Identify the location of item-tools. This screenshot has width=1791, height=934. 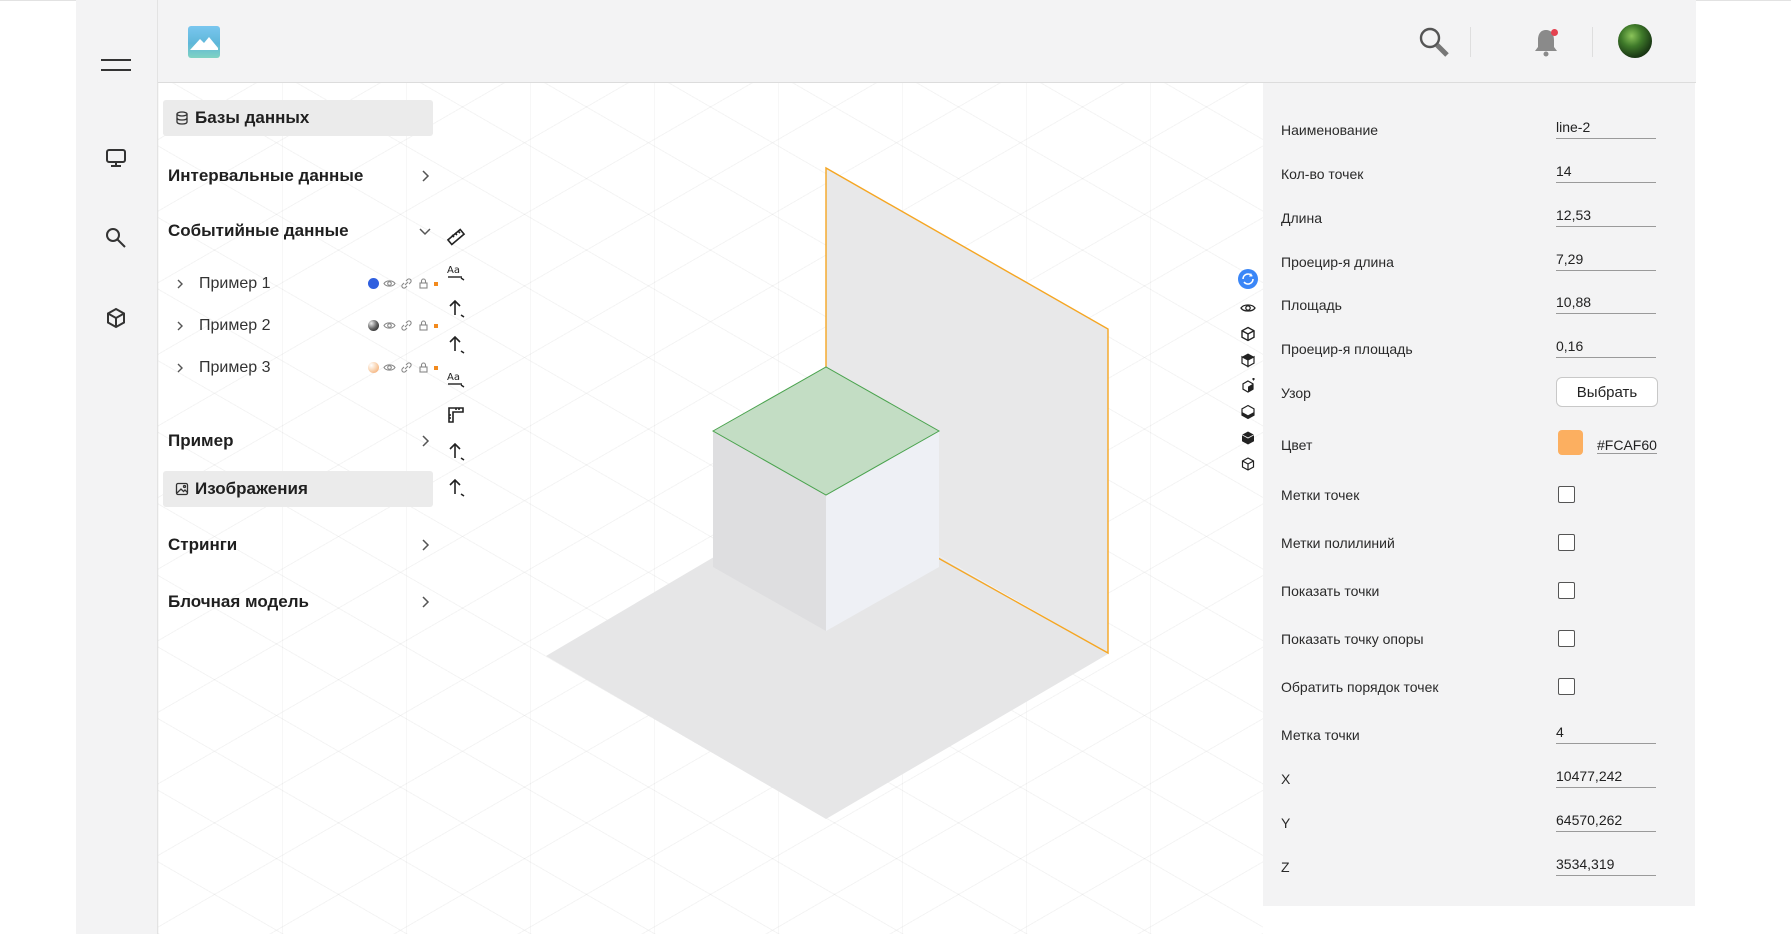
(403, 325).